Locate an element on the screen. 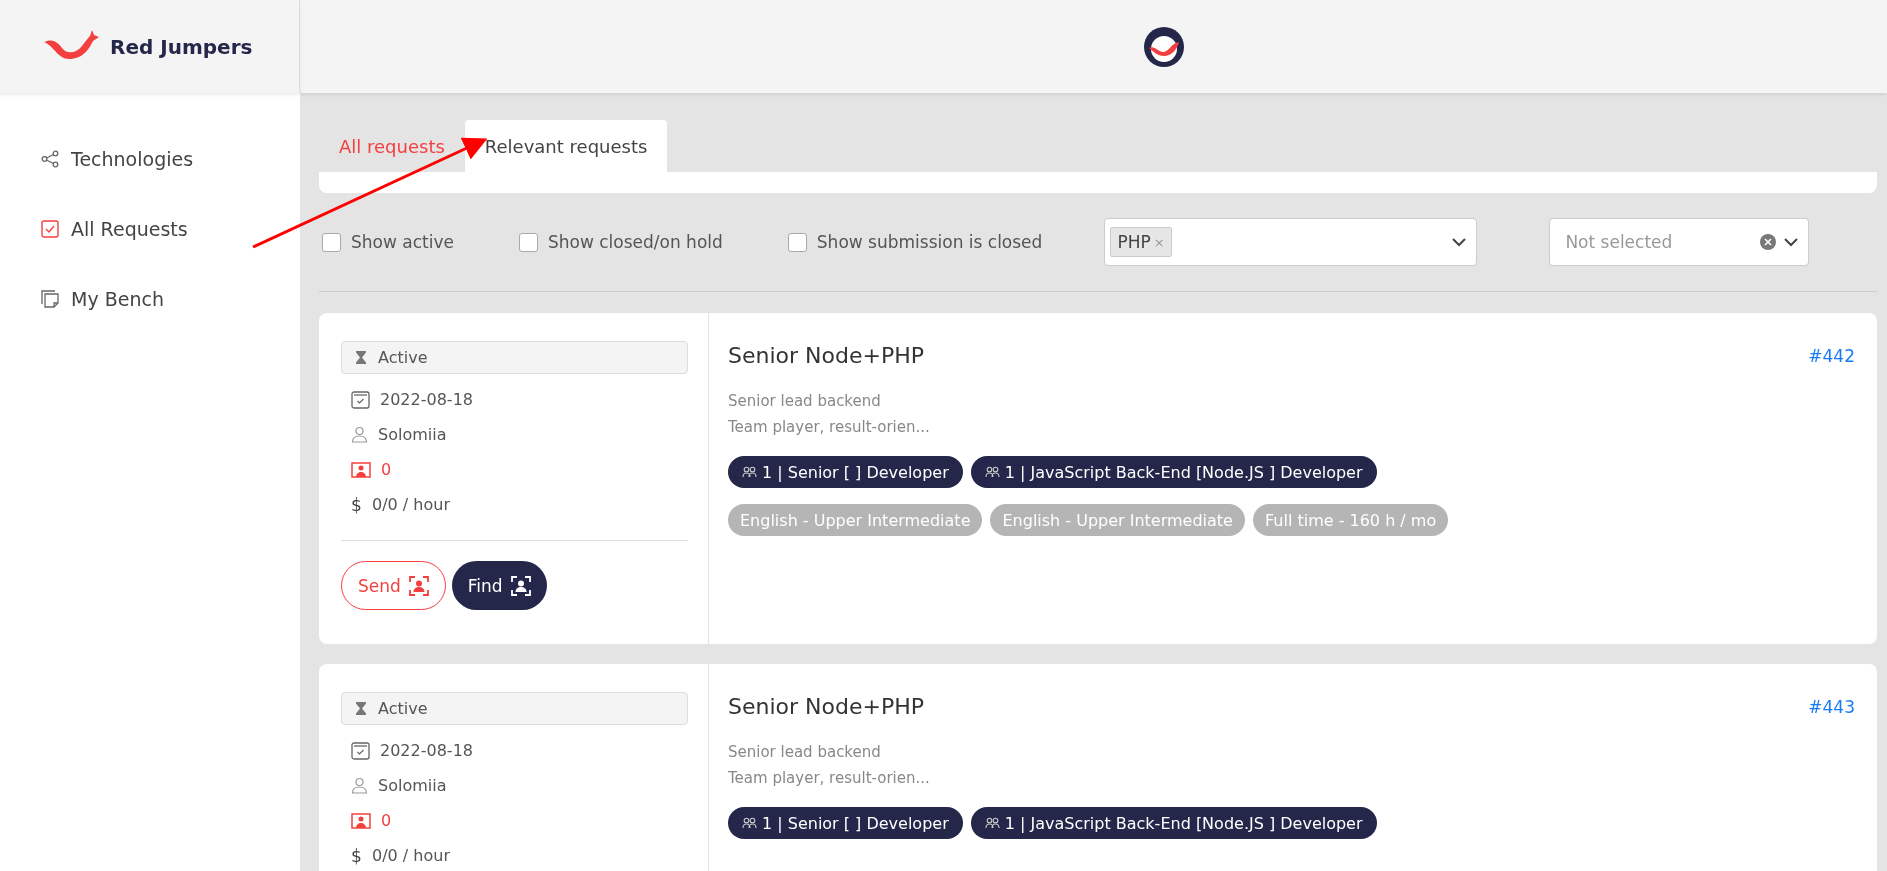 This screenshot has width=1887, height=871. technology-select: PHP × is located at coordinates (1291, 242).